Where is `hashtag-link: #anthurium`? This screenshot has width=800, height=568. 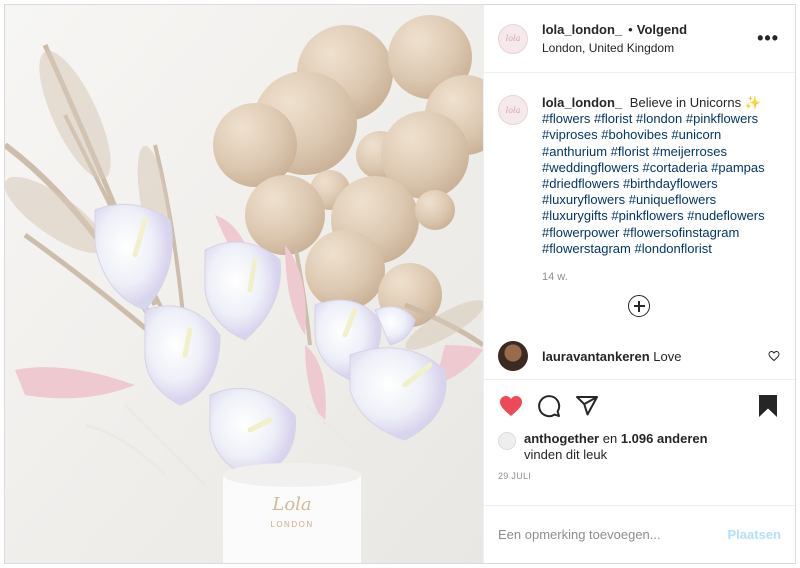
hashtag-link: #anthurium is located at coordinates (574, 151).